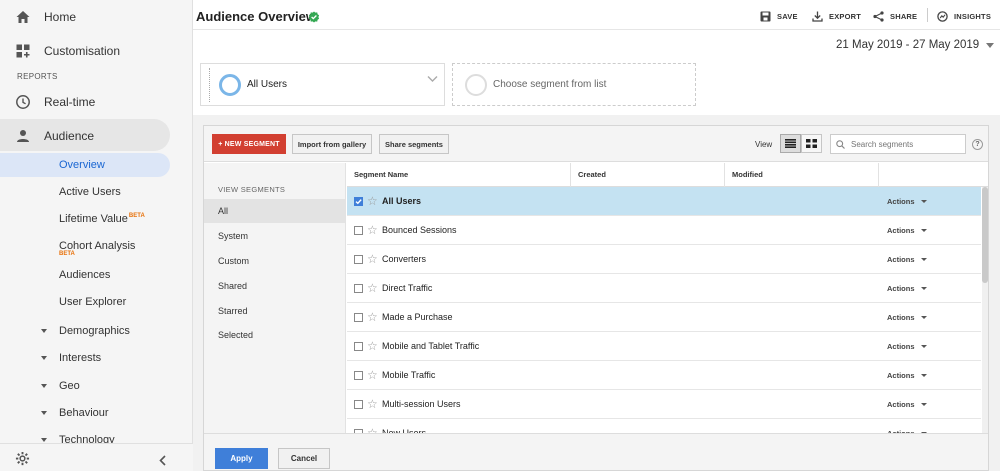  What do you see at coordinates (802, 175) in the screenshot?
I see `column-header-modified: Modified` at bounding box center [802, 175].